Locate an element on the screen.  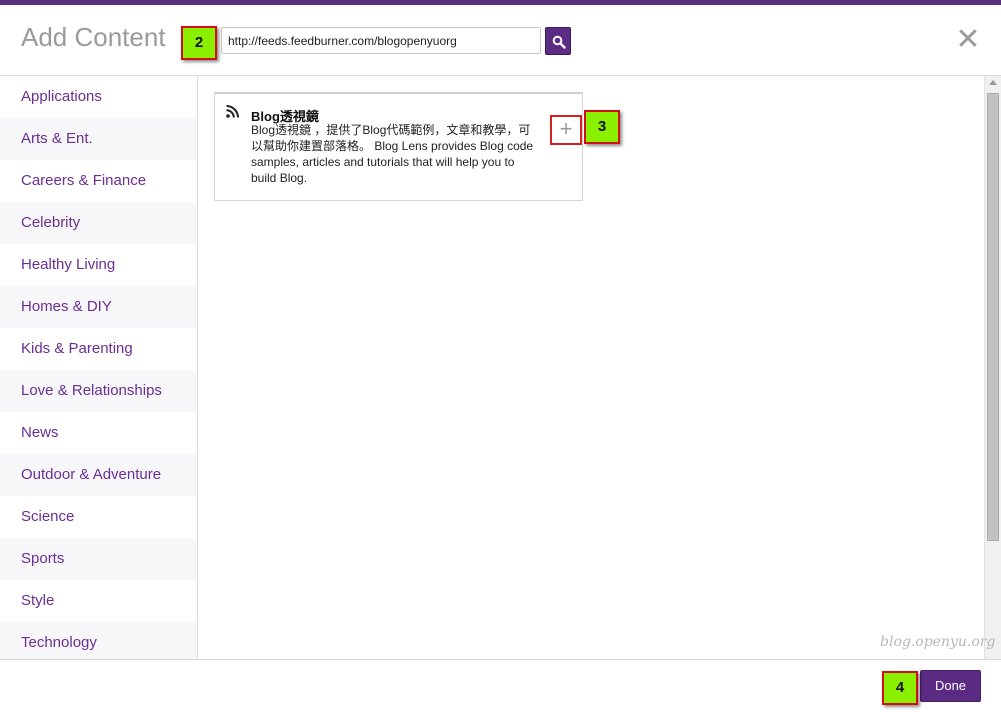
close-icon: ✕ is located at coordinates (968, 39).